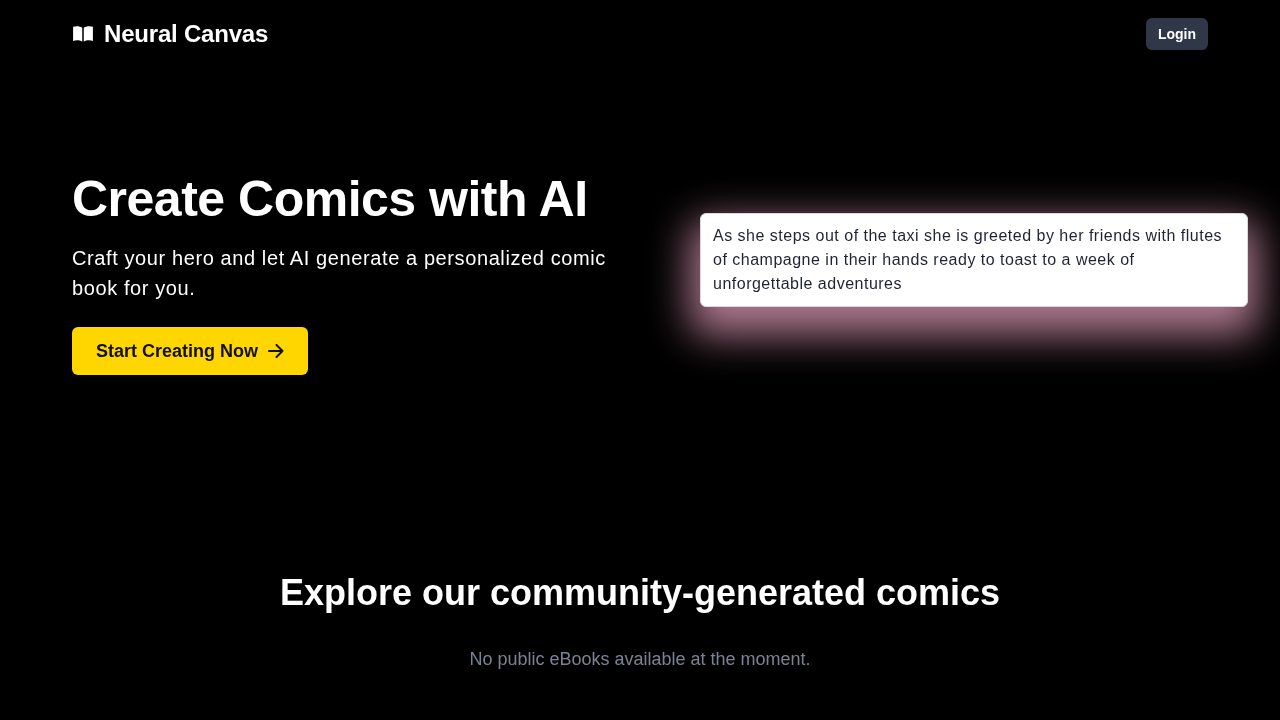 Image resolution: width=1280 pixels, height=720 pixels. Describe the element at coordinates (974, 260) in the screenshot. I see `story-text-card: As she steps out of the taxi she is greeted by her friends with flutes of champagne in their hands ready to toast to a week of unforgettable adventures` at that location.